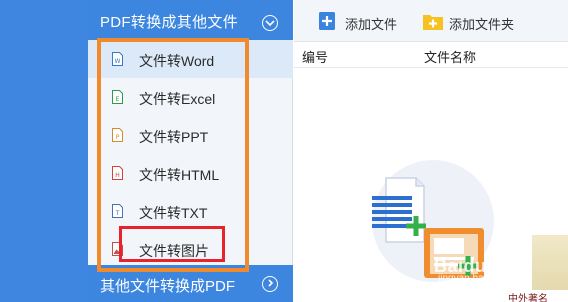 The image size is (568, 302). What do you see at coordinates (117, 213) in the screenshot?
I see `svg-text: T` at bounding box center [117, 213].